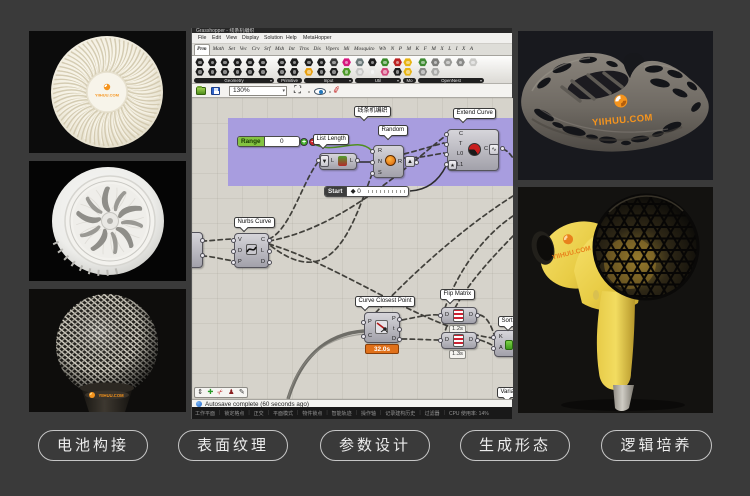  What do you see at coordinates (375, 445) in the screenshot?
I see `pill-button-parameter: 参数设计` at bounding box center [375, 445].